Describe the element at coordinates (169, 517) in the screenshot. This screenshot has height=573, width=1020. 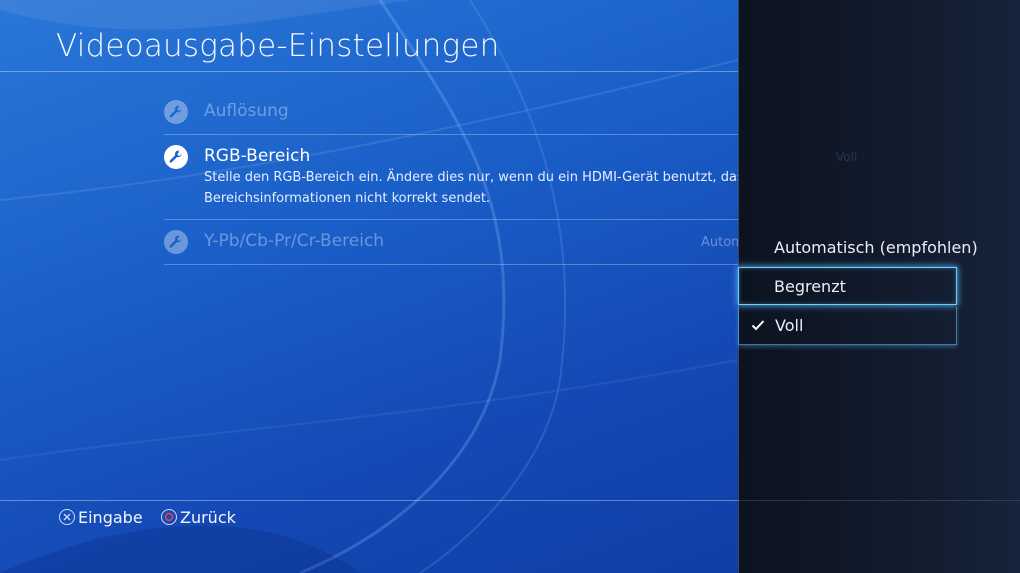
I see `circle-button-icon` at that location.